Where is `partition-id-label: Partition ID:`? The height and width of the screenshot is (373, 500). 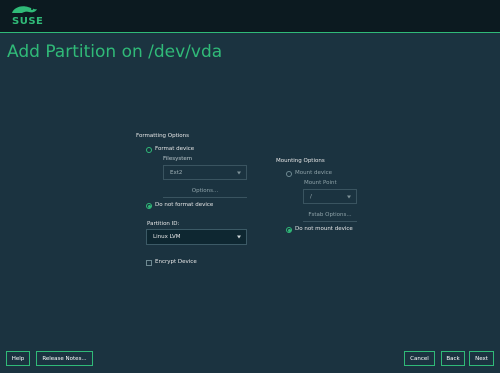 partition-id-label: Partition ID: is located at coordinates (163, 224).